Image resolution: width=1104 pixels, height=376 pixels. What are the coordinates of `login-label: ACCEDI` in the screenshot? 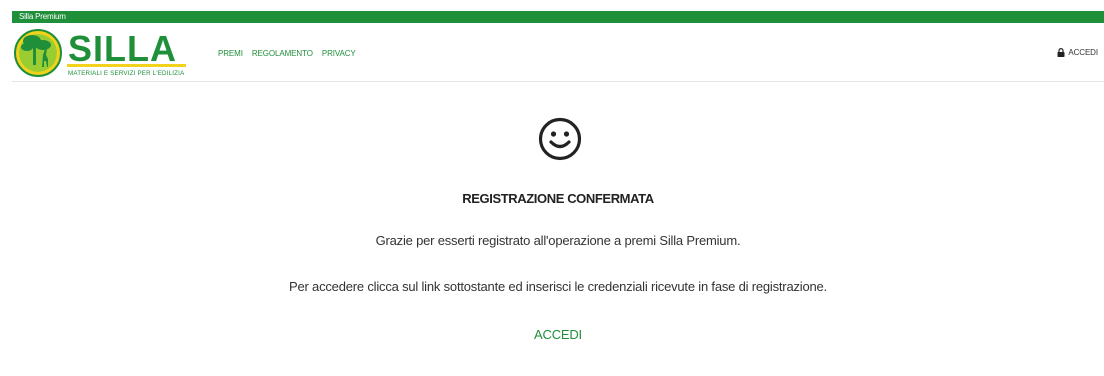 It's located at (1083, 52).